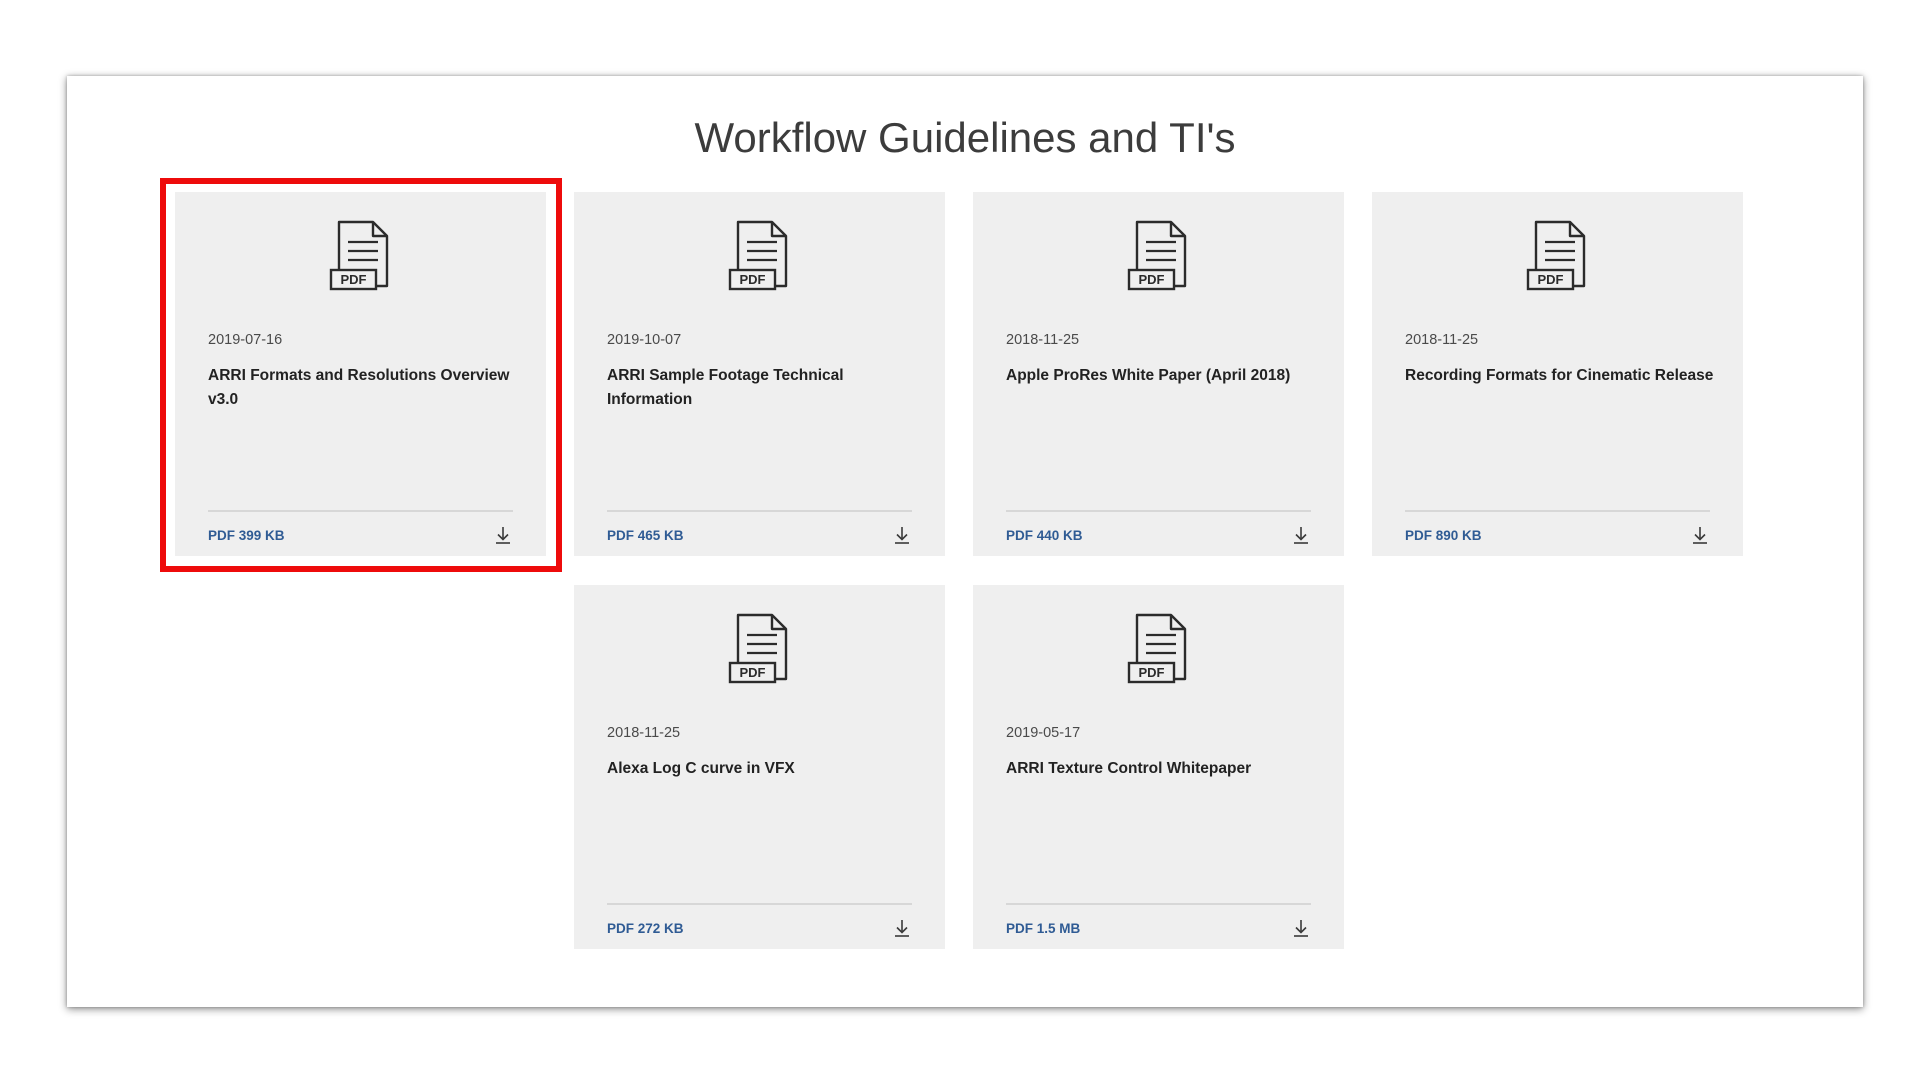 This screenshot has width=1920, height=1080. Describe the element at coordinates (1043, 928) in the screenshot. I see `document-file-info: PDF 1.5 MB` at that location.